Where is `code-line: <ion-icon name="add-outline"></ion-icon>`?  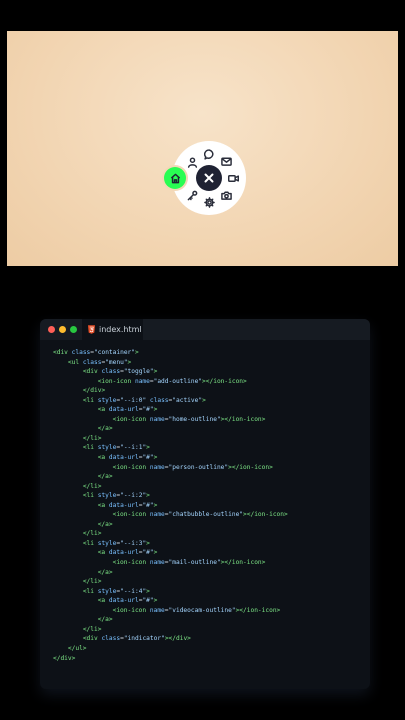
code-line: <ion-icon name="add-outline"></ion-icon> is located at coordinates (172, 381).